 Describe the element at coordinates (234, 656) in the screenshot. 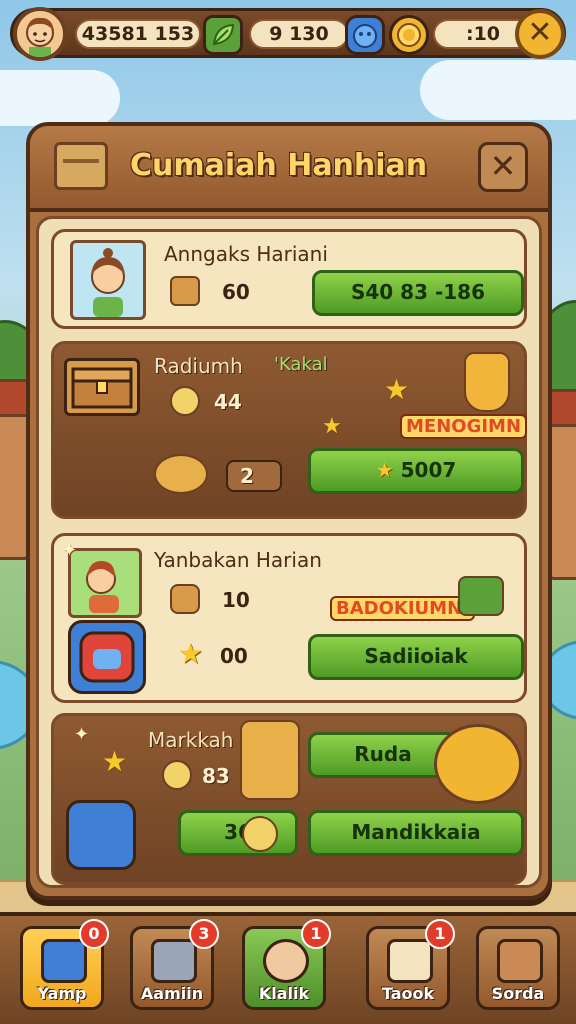

I see `task-value: 00` at that location.